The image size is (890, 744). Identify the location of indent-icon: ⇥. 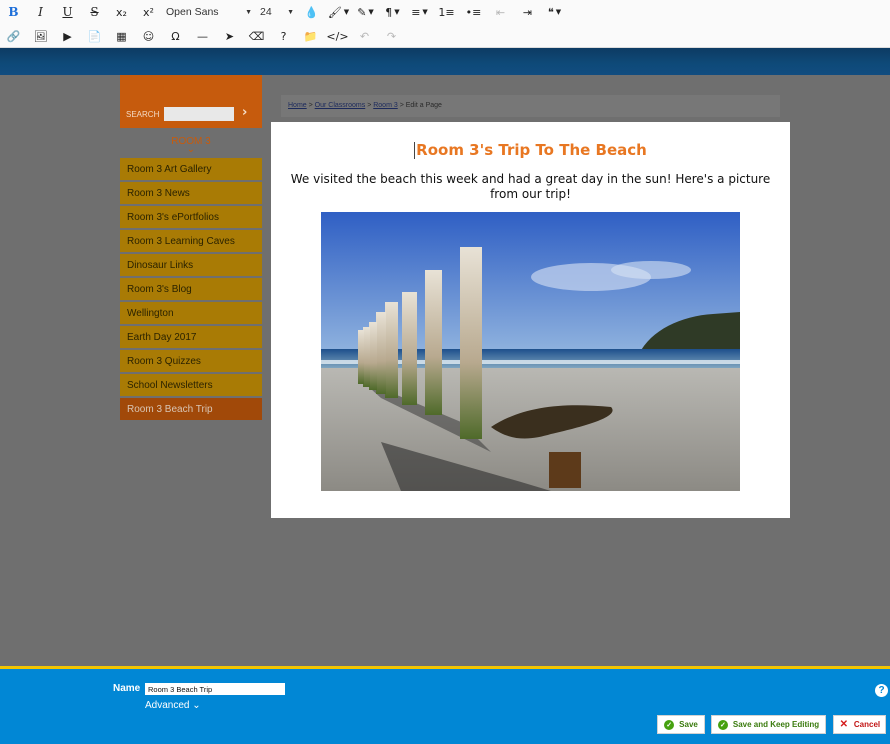
(527, 12).